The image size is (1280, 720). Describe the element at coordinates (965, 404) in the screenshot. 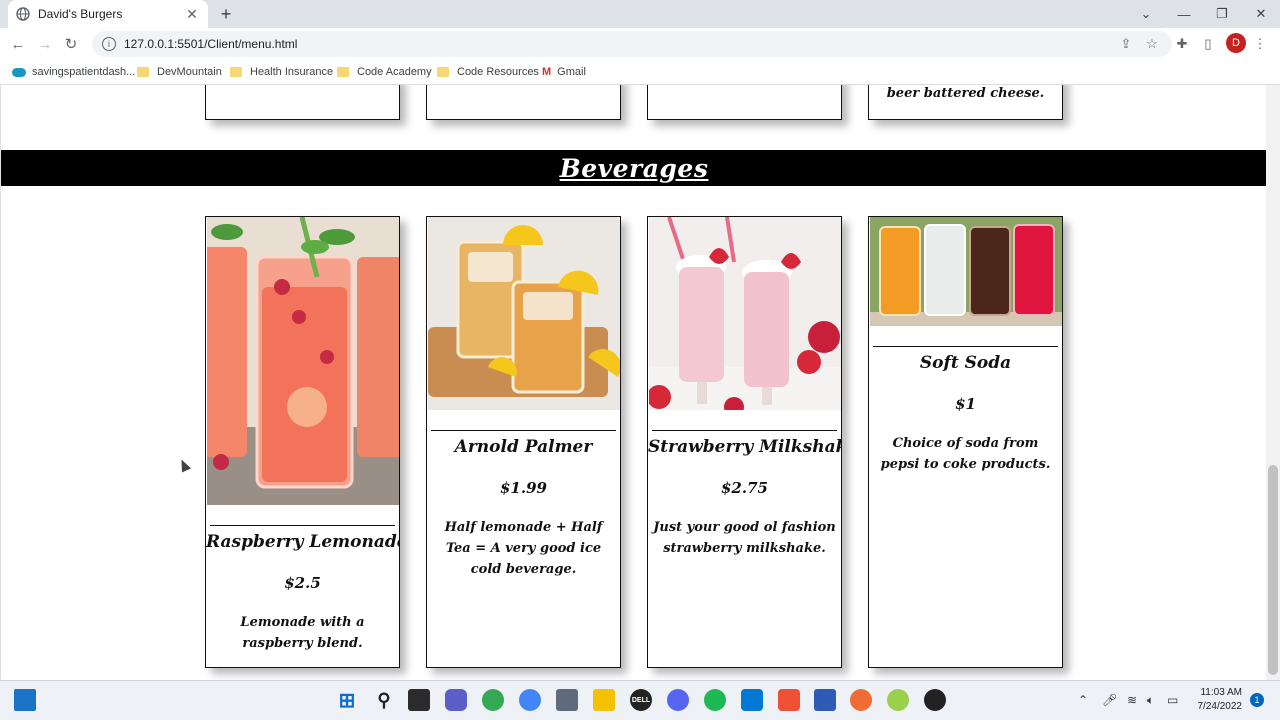

I see `item-price: $1` at that location.